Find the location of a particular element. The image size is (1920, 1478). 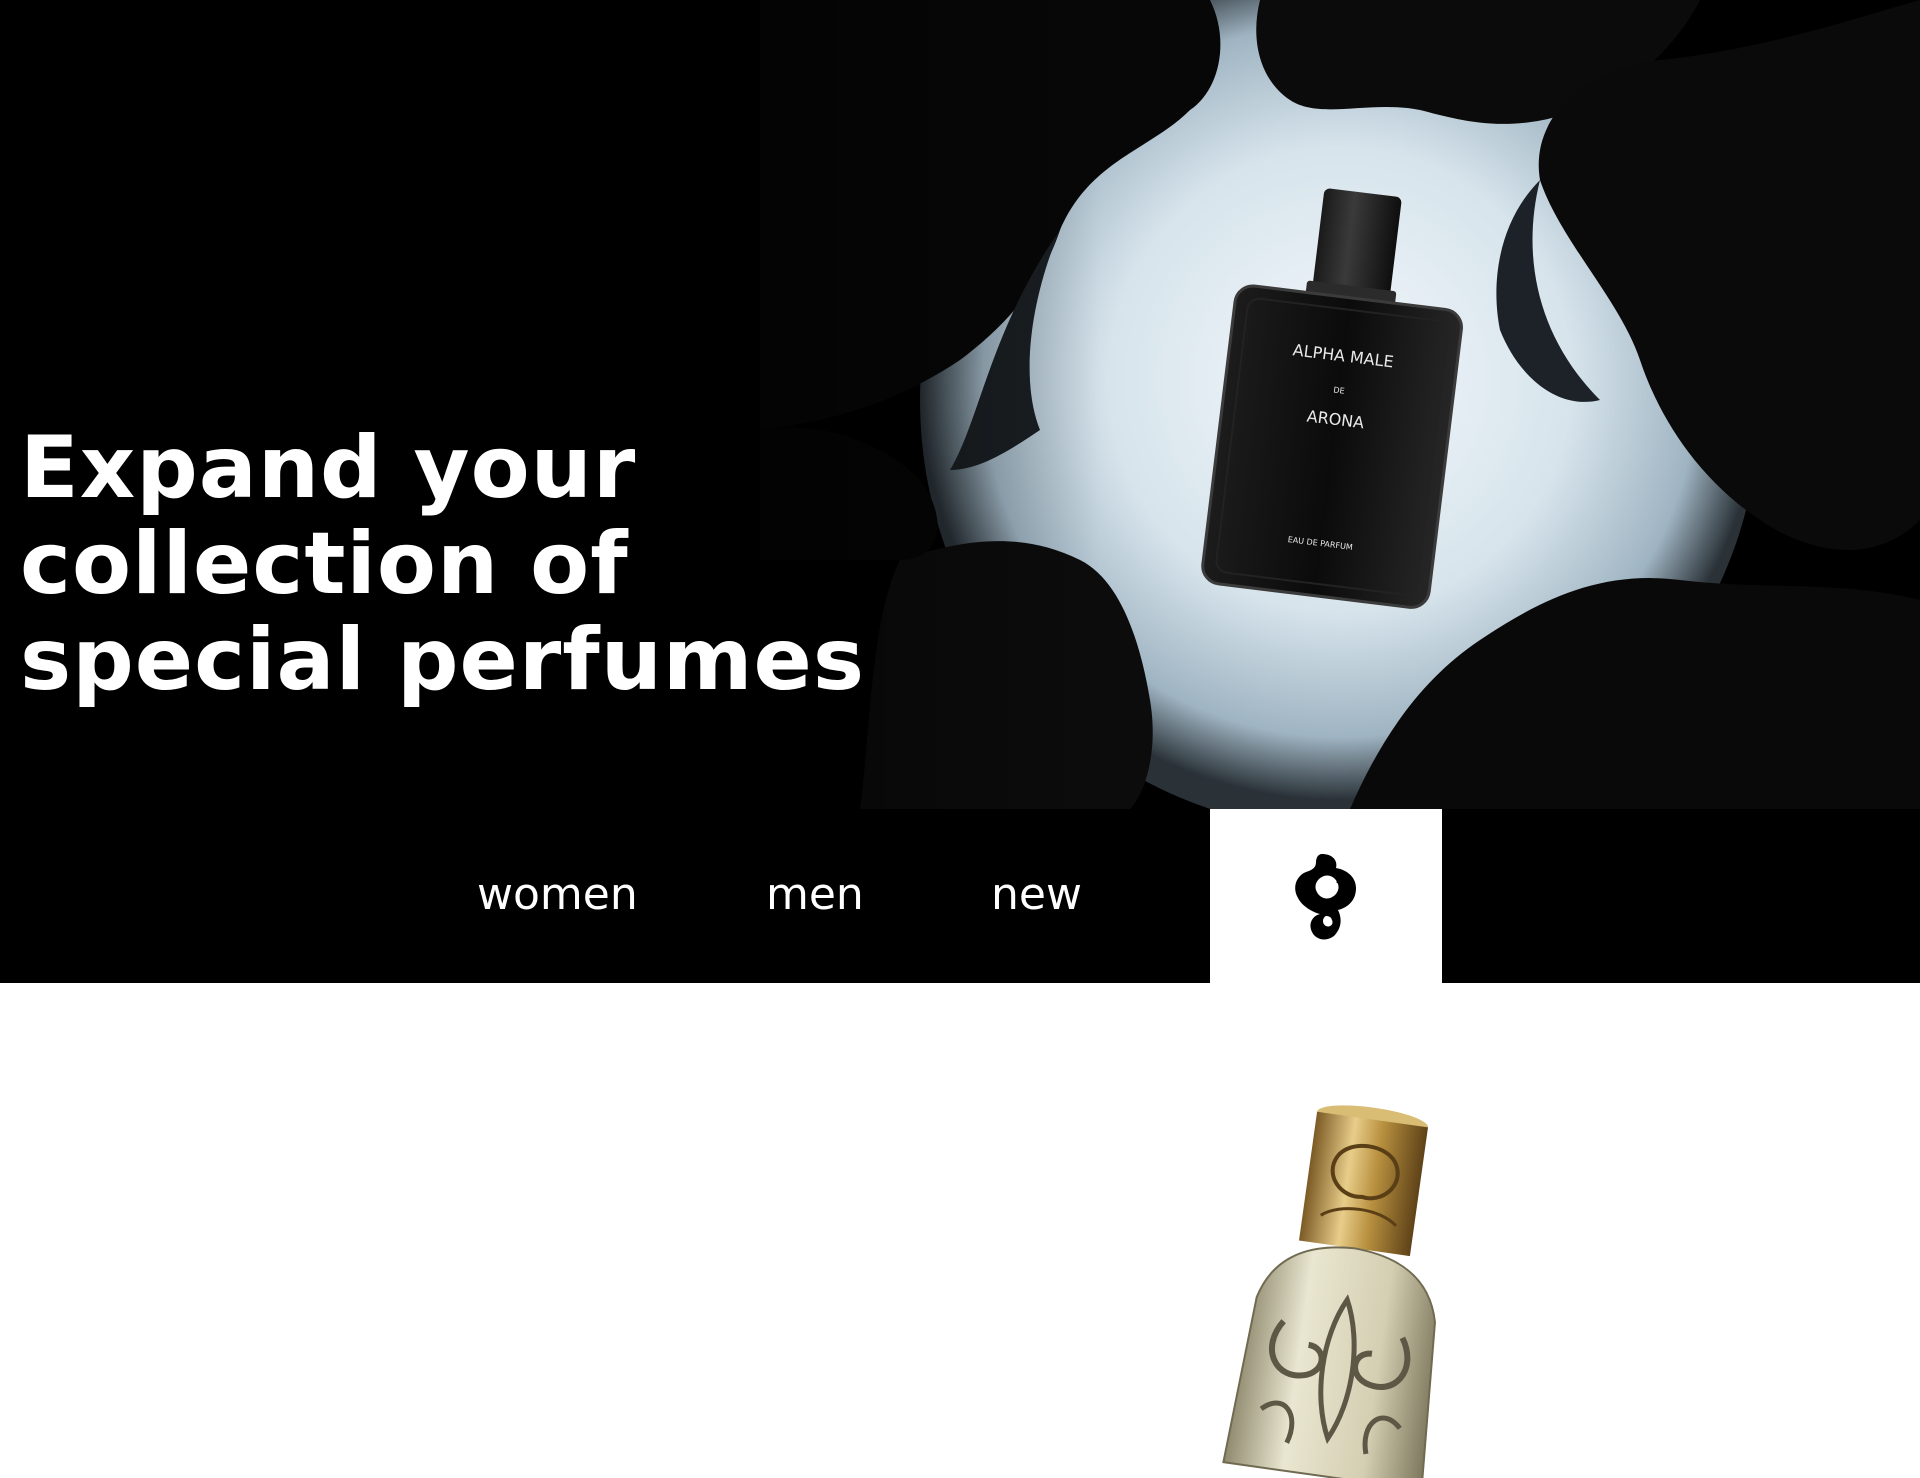

brand-logo-icon is located at coordinates (1325, 897).